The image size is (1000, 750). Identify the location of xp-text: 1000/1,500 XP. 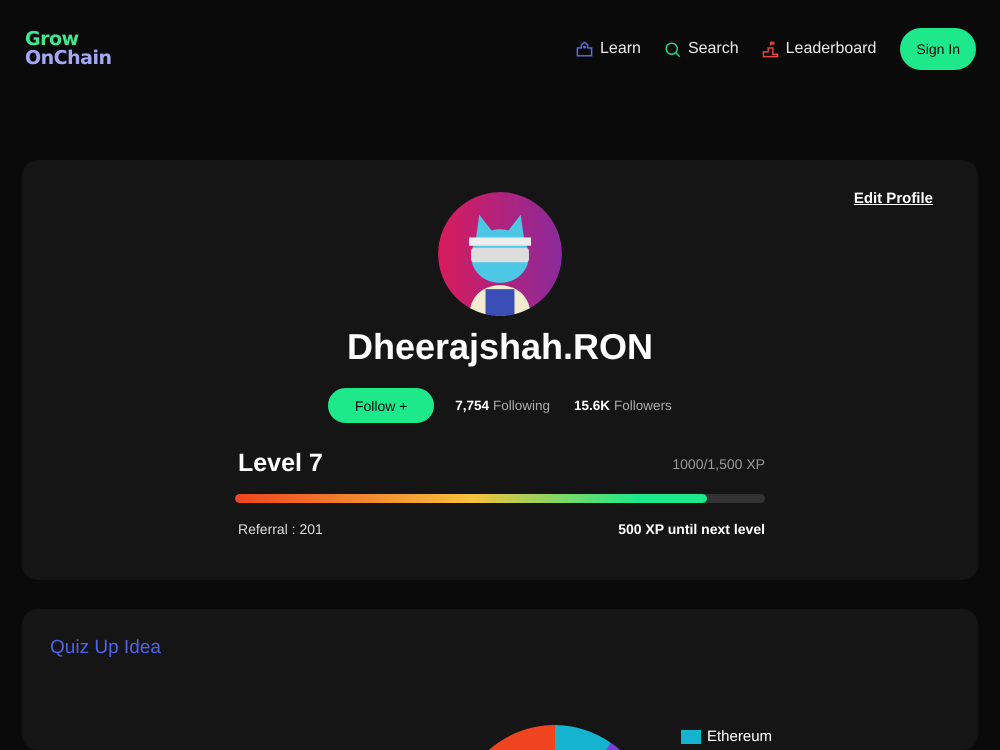
(718, 464).